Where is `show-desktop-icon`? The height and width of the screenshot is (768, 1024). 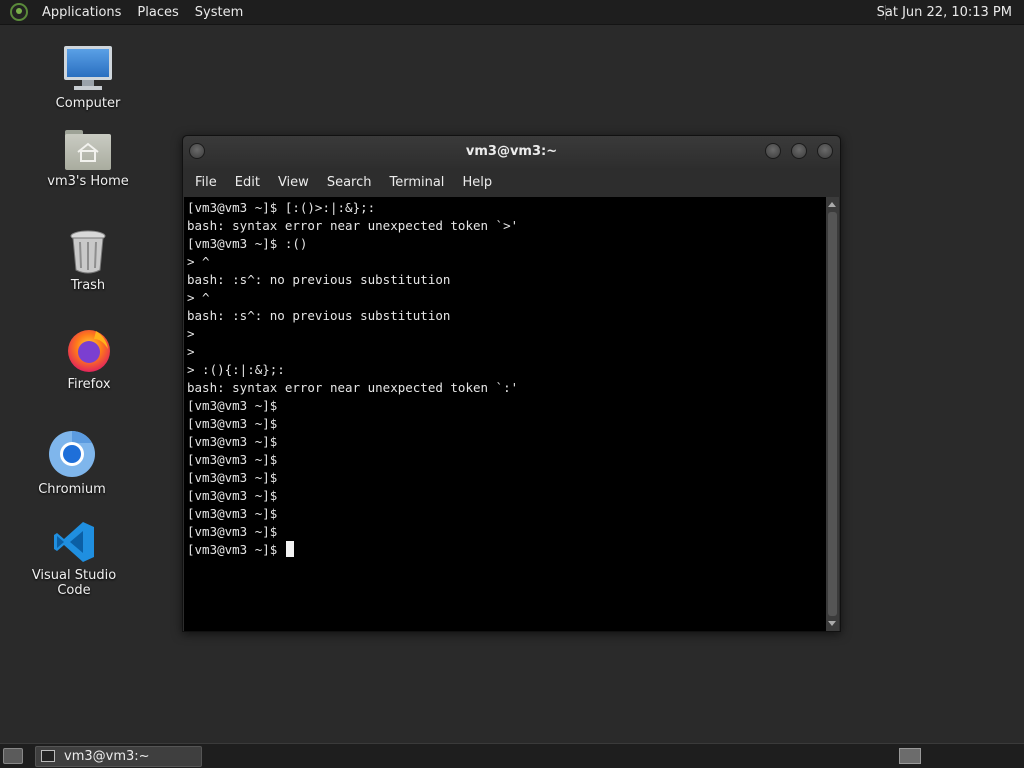
show-desktop-icon is located at coordinates (13, 756).